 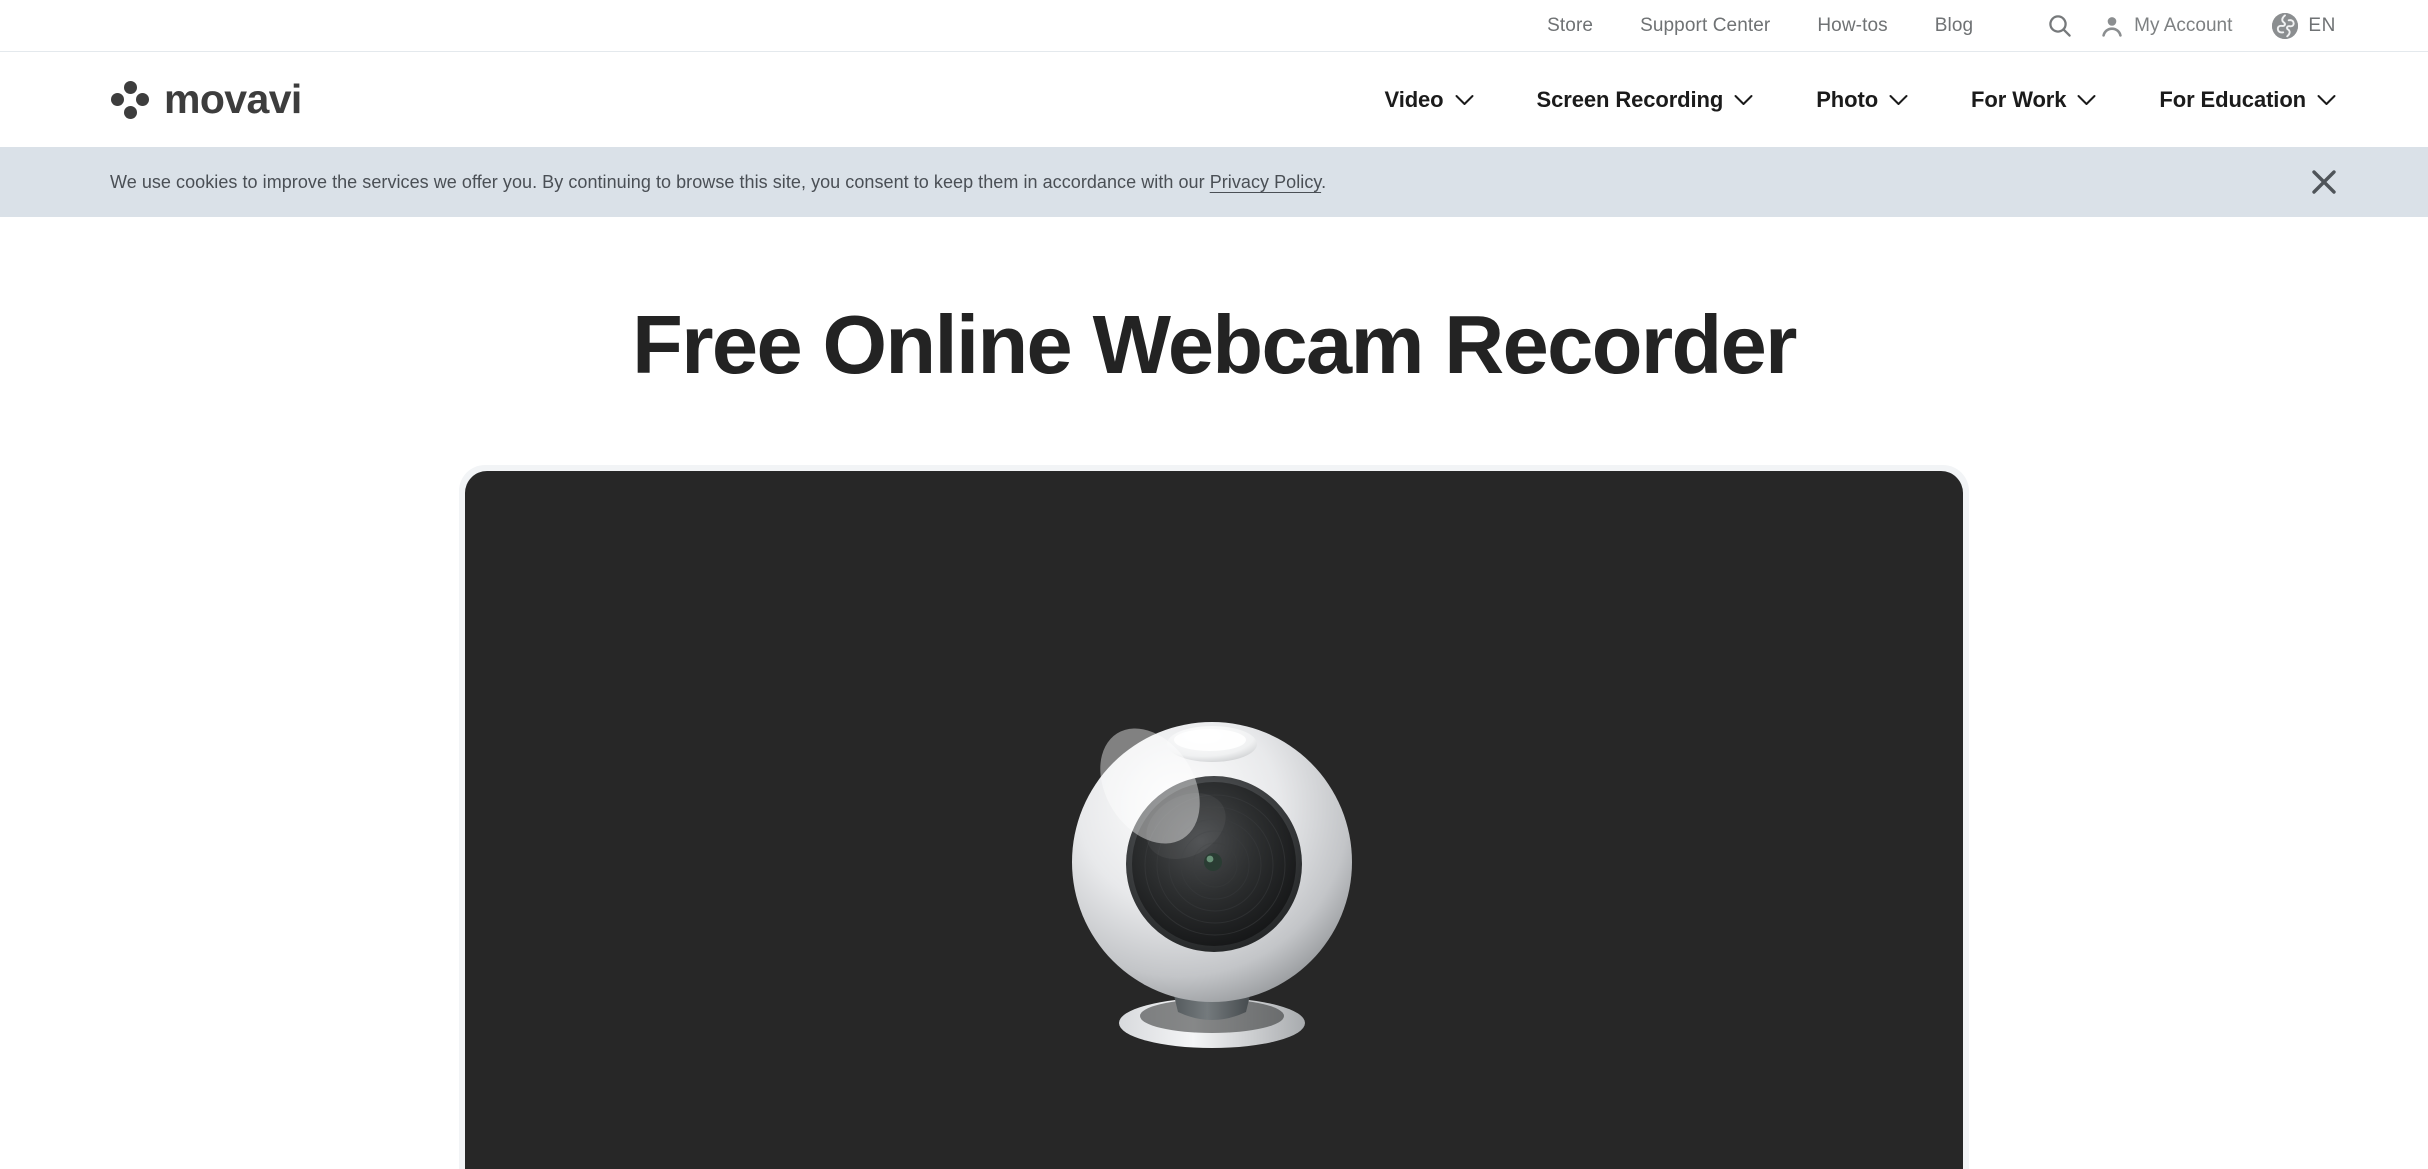 I want to click on top-link-how-tos: How-tos, so click(x=1852, y=26).